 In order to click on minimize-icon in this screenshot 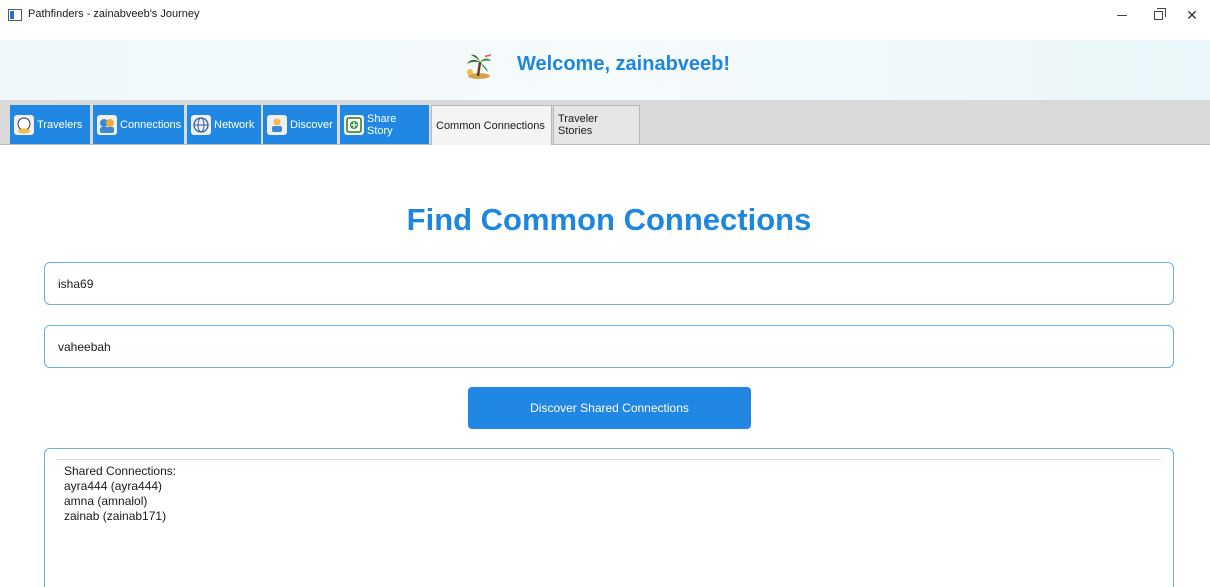, I will do `click(1122, 15)`.